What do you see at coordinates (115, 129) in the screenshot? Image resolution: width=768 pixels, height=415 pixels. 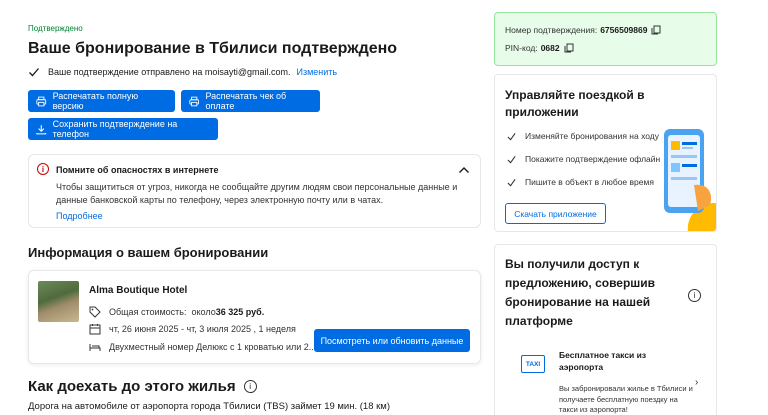 I see `save-to-phone-label: Сохранить подтверждение на телефон` at bounding box center [115, 129].